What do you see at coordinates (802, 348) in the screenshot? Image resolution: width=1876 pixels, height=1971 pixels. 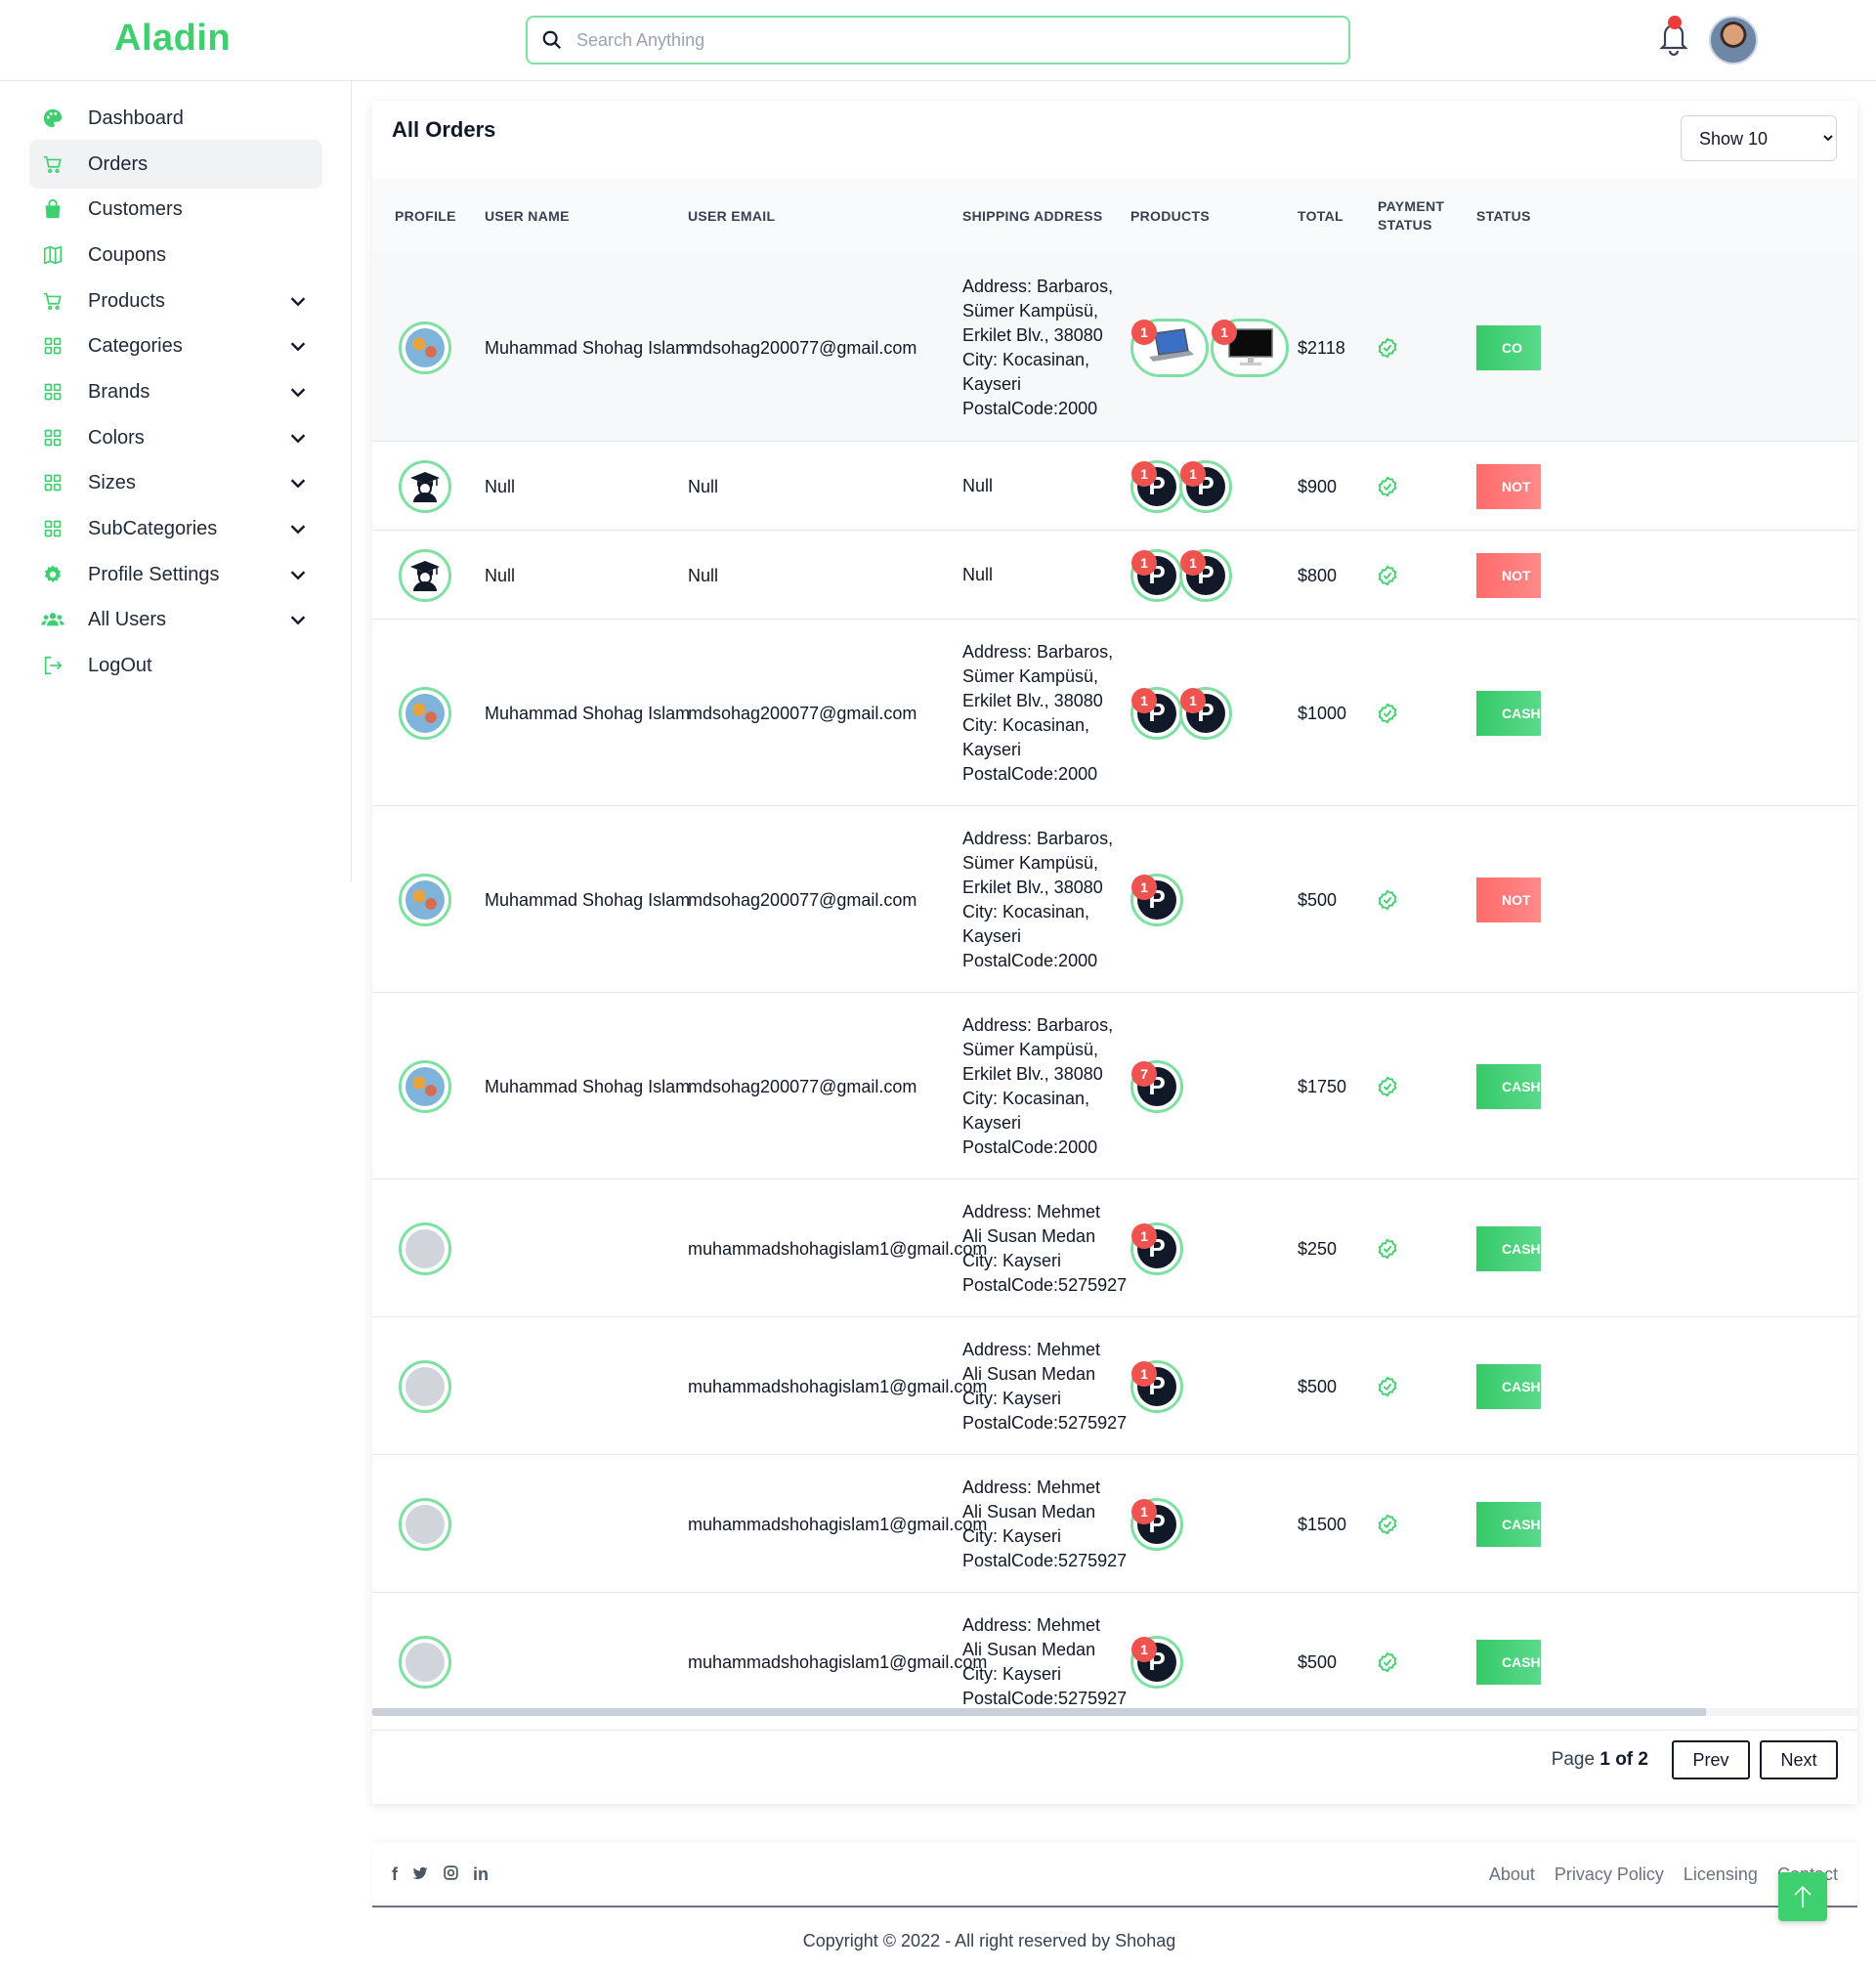 I see `user-email: mdsohag200077@gmail.com` at bounding box center [802, 348].